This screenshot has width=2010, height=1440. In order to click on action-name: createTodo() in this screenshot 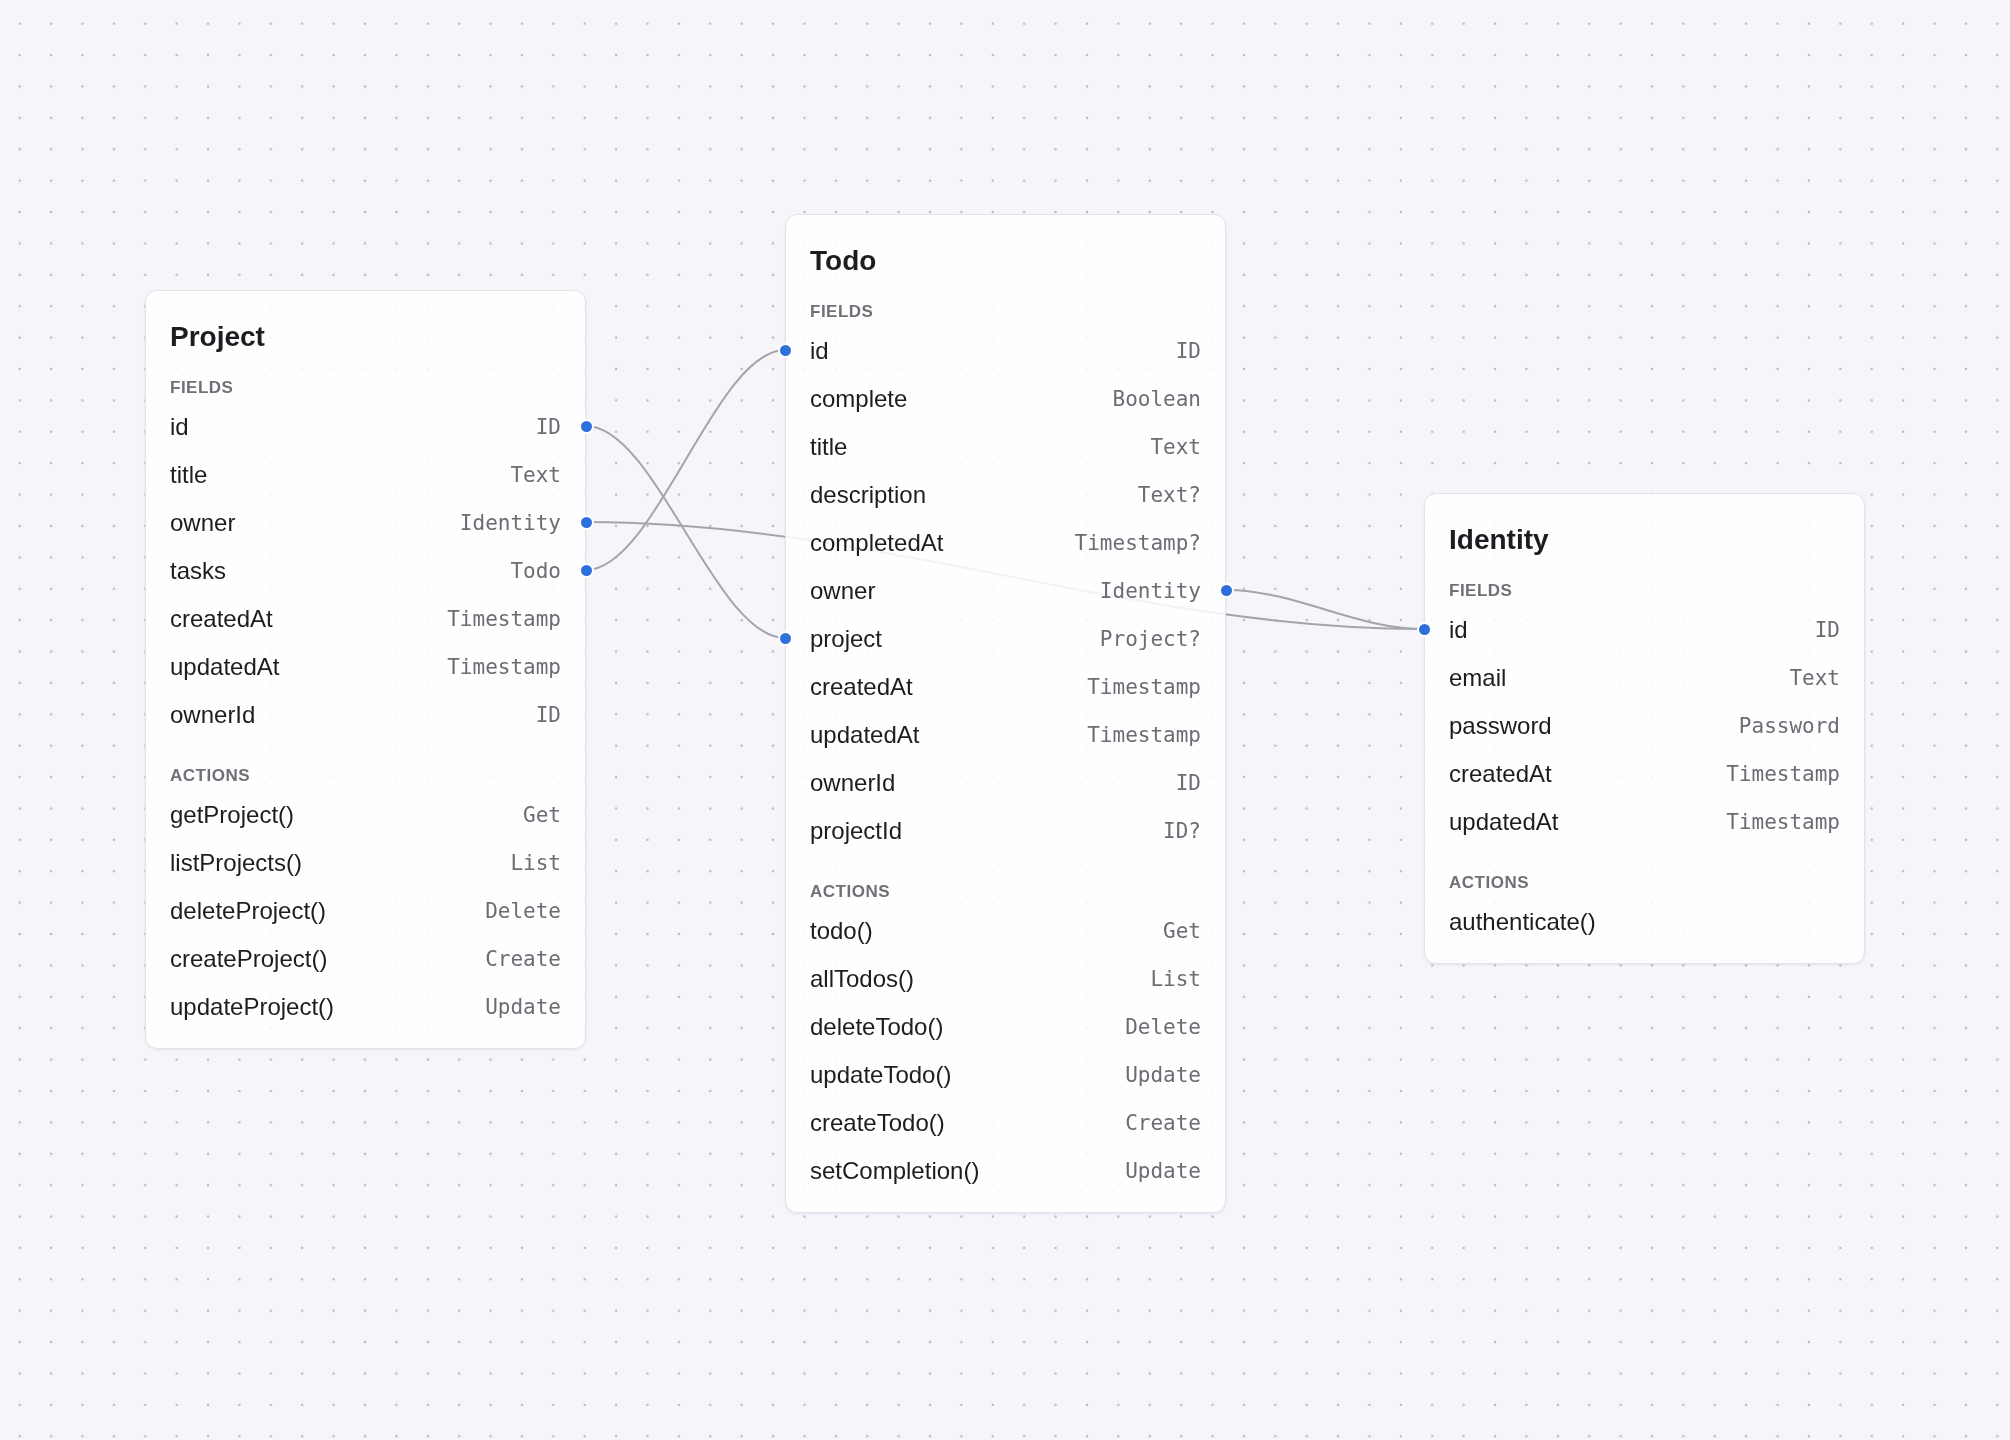, I will do `click(877, 1123)`.